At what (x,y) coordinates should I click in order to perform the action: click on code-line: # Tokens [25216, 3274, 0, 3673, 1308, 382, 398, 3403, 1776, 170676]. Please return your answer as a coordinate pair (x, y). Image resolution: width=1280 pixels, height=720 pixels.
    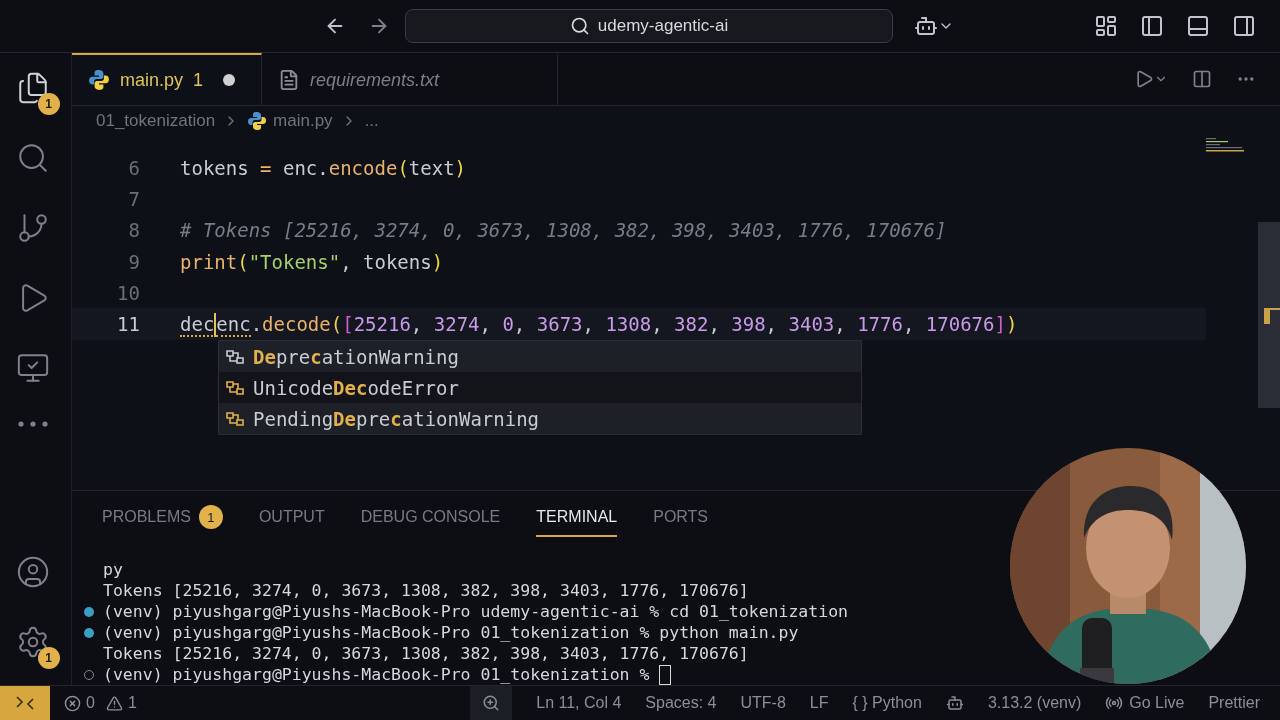
    Looking at the image, I should click on (563, 230).